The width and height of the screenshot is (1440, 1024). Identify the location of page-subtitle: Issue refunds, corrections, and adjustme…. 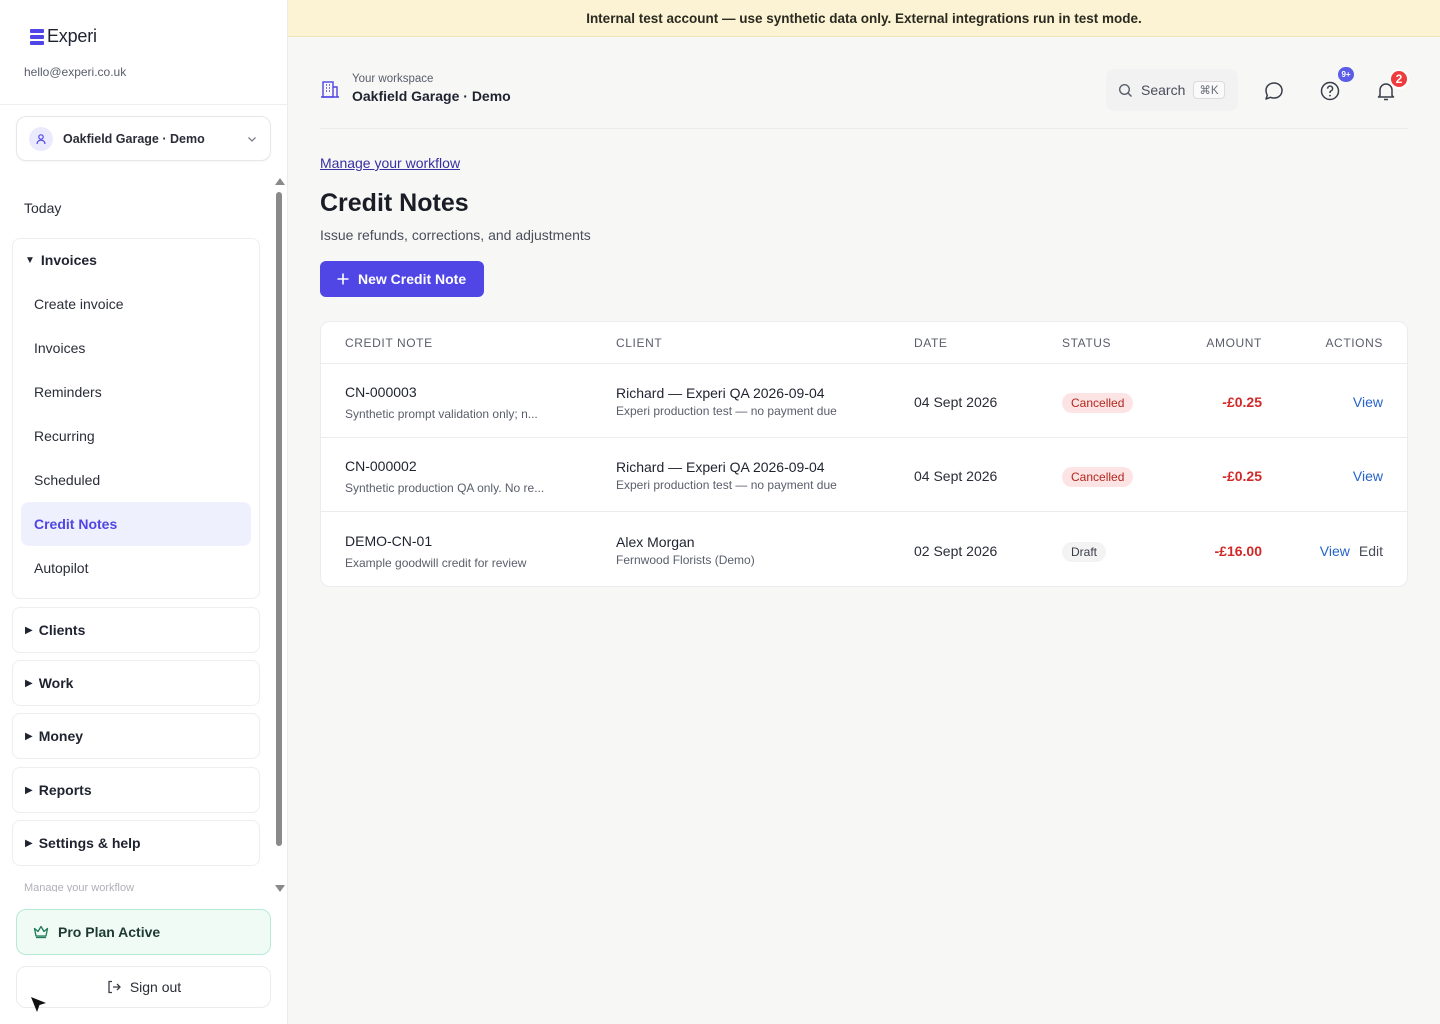
(455, 235).